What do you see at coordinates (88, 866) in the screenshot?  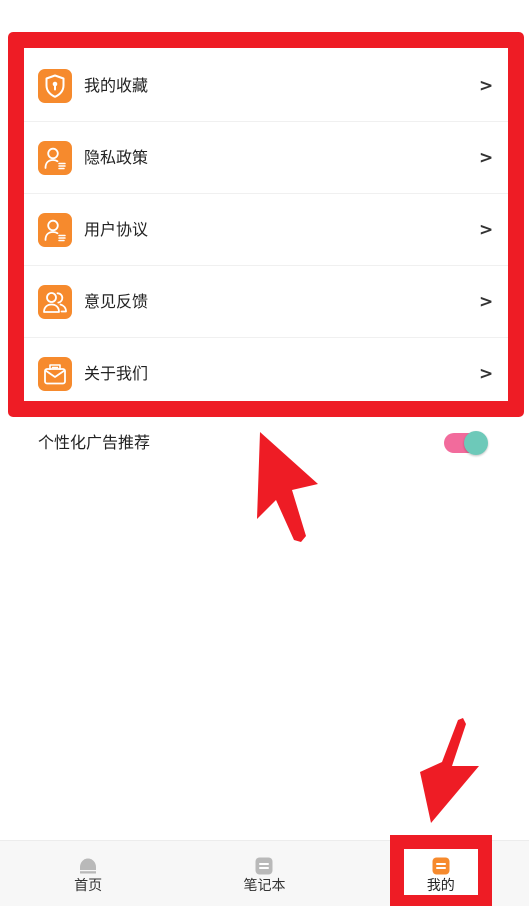 I see `home-icon` at bounding box center [88, 866].